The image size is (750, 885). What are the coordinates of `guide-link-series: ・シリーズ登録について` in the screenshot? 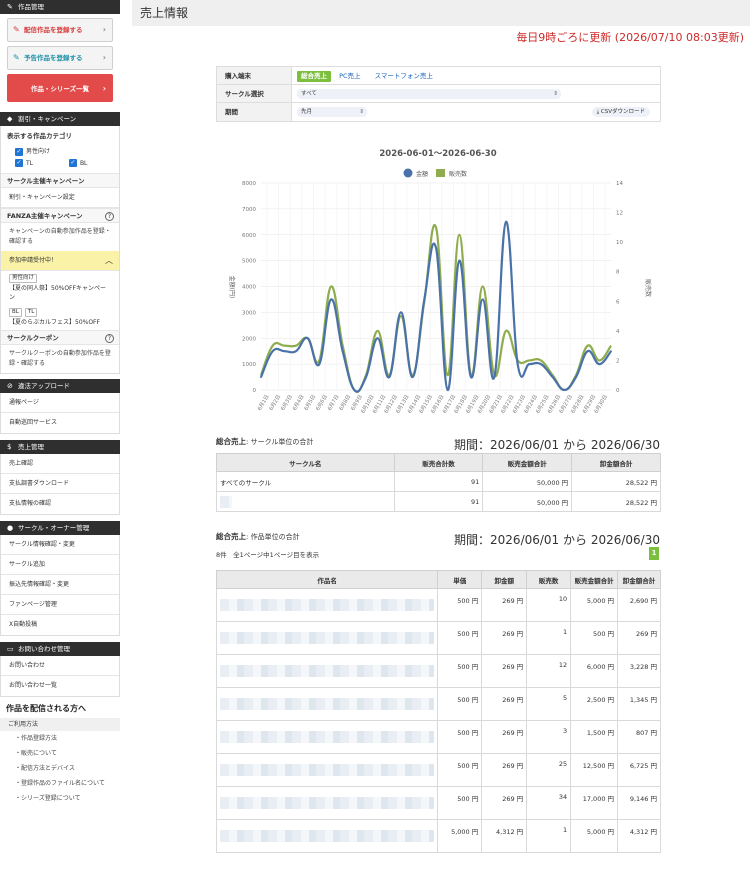 It's located at (60, 798).